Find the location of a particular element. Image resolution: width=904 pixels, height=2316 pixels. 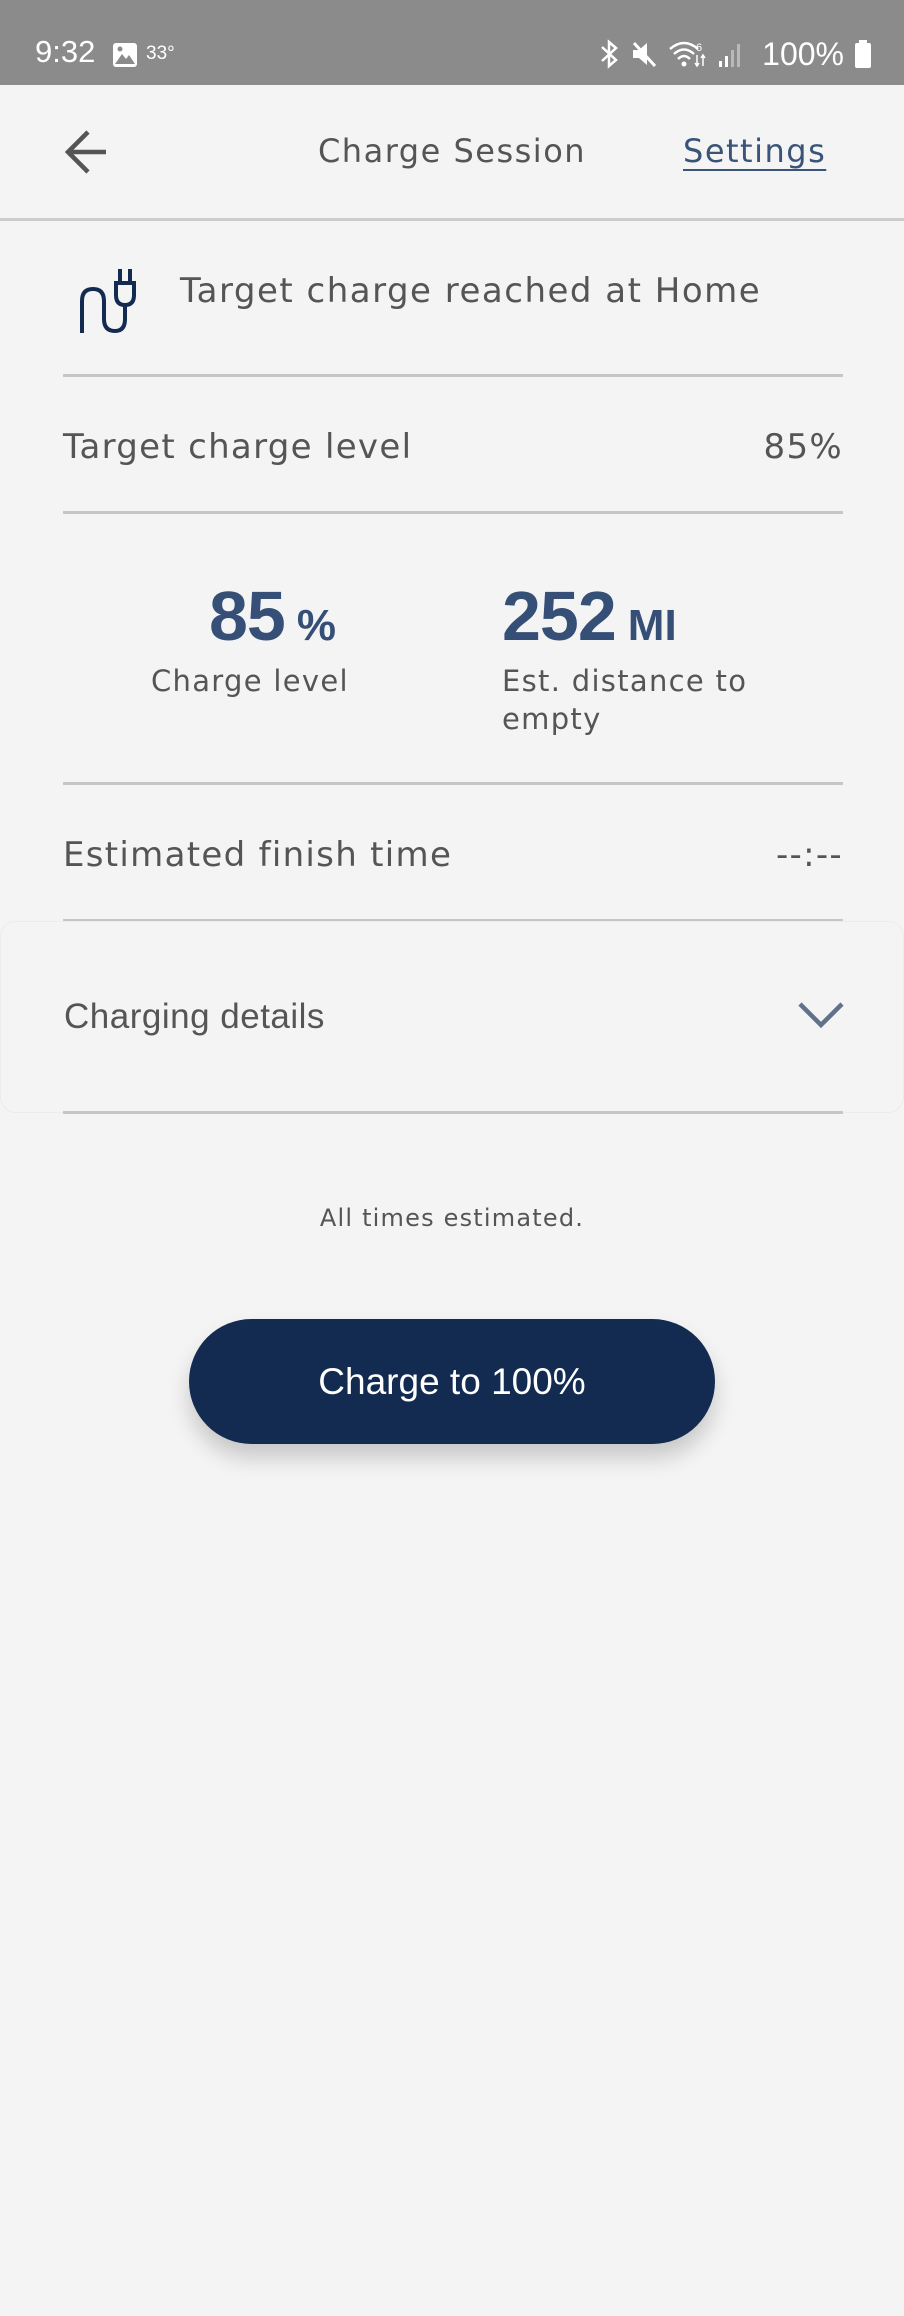

charge-level-label: Charge level is located at coordinates (250, 681).